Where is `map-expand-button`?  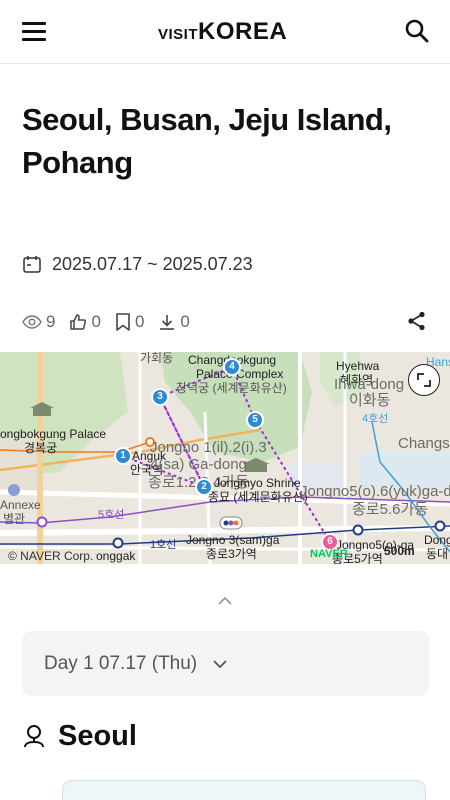
map-expand-button is located at coordinates (424, 380).